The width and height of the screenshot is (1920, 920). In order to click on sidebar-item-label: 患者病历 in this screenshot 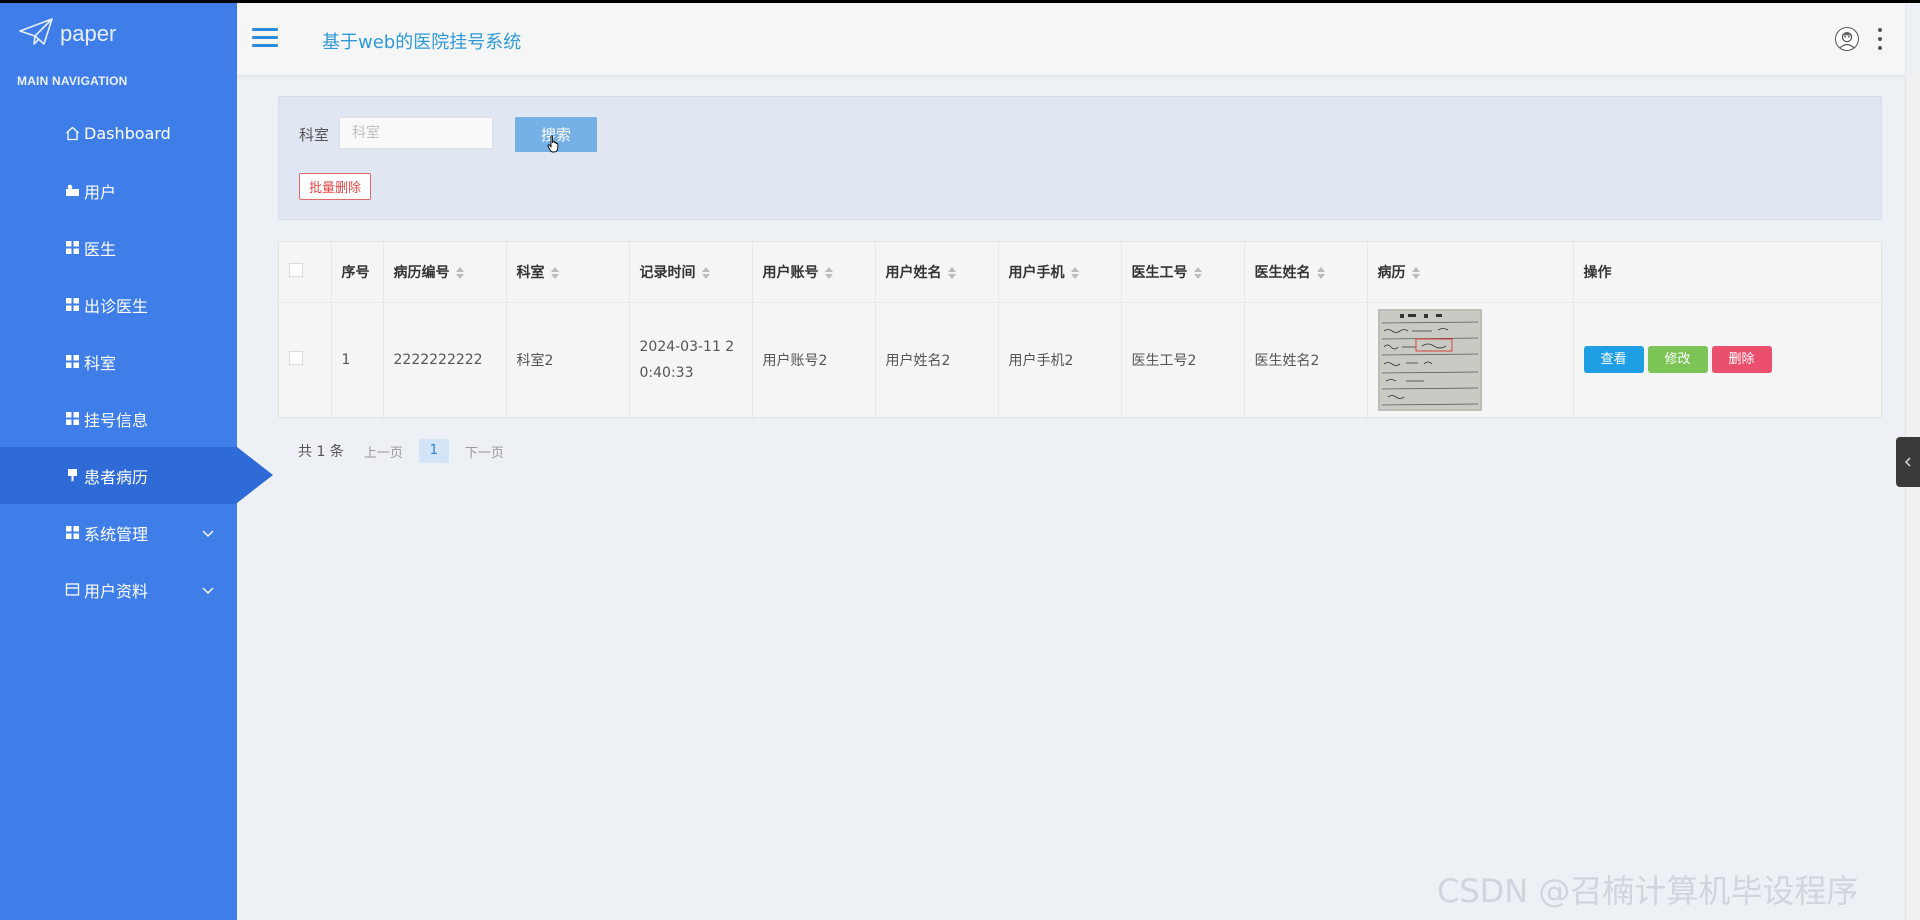, I will do `click(116, 477)`.